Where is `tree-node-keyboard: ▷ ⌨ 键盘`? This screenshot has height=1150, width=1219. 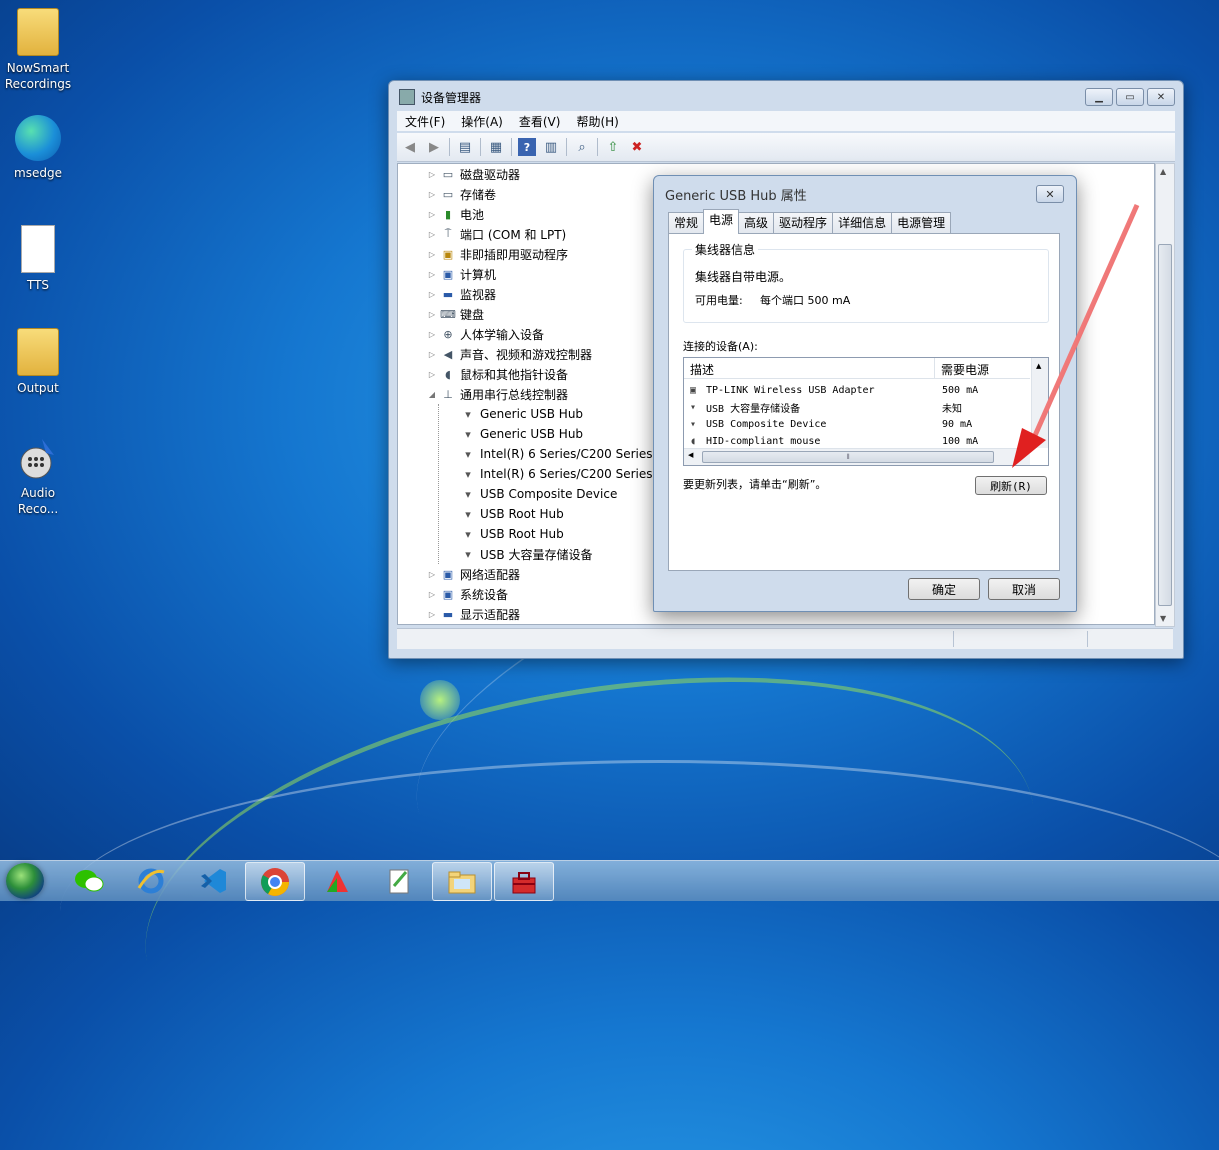
tree-node-keyboard: ▷ ⌨ 键盘 is located at coordinates (456, 314).